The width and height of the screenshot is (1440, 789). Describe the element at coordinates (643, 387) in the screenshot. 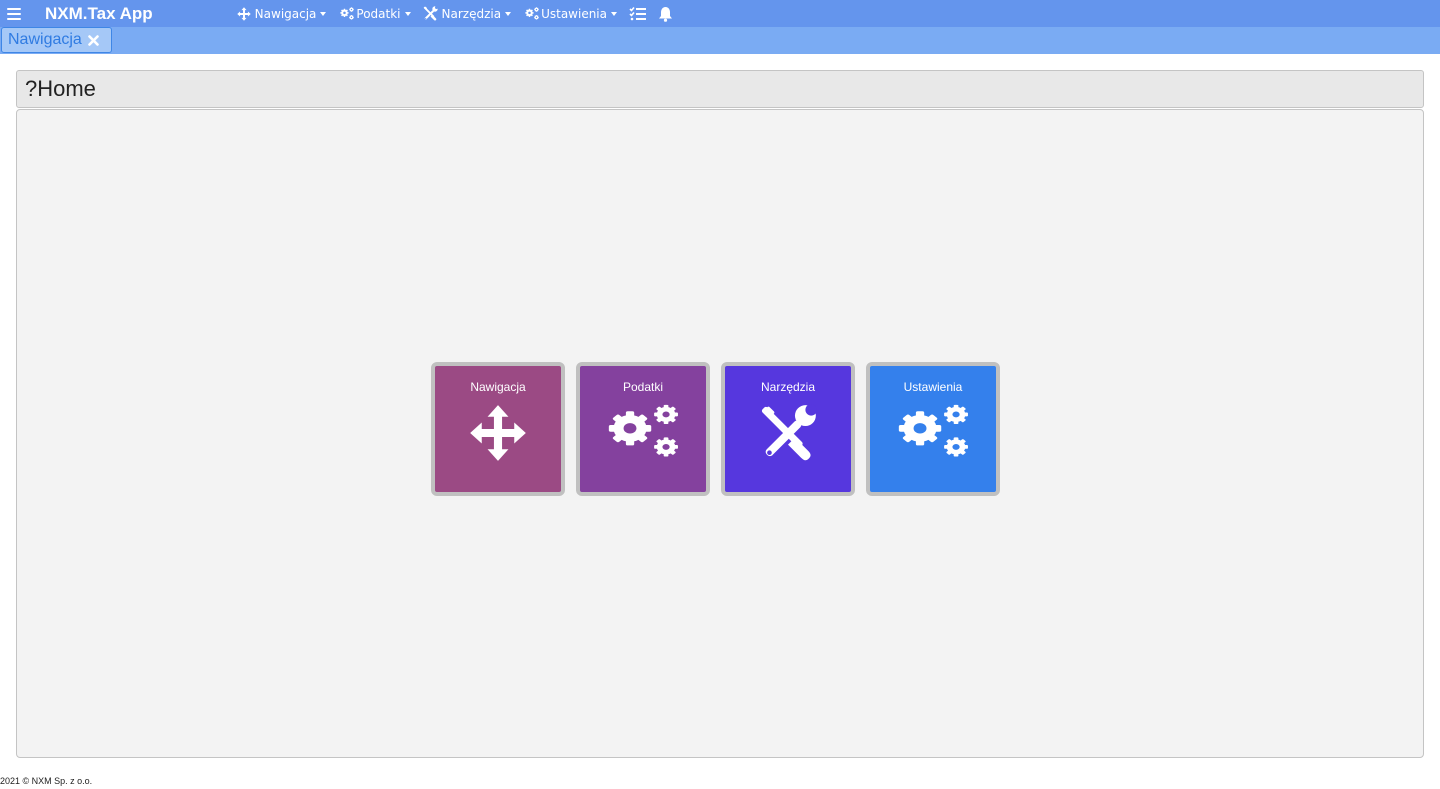

I see `tile-label: Podatki` at that location.